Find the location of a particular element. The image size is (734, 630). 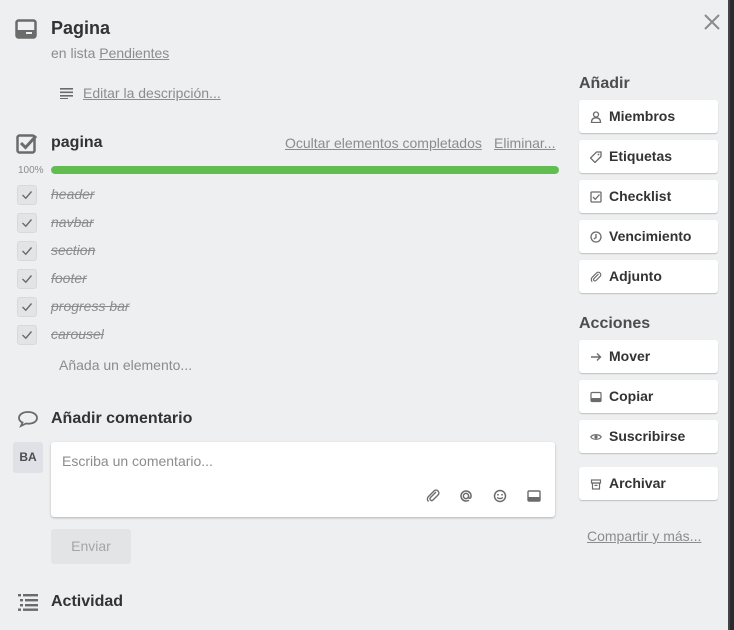

button-label: Mover is located at coordinates (630, 356).